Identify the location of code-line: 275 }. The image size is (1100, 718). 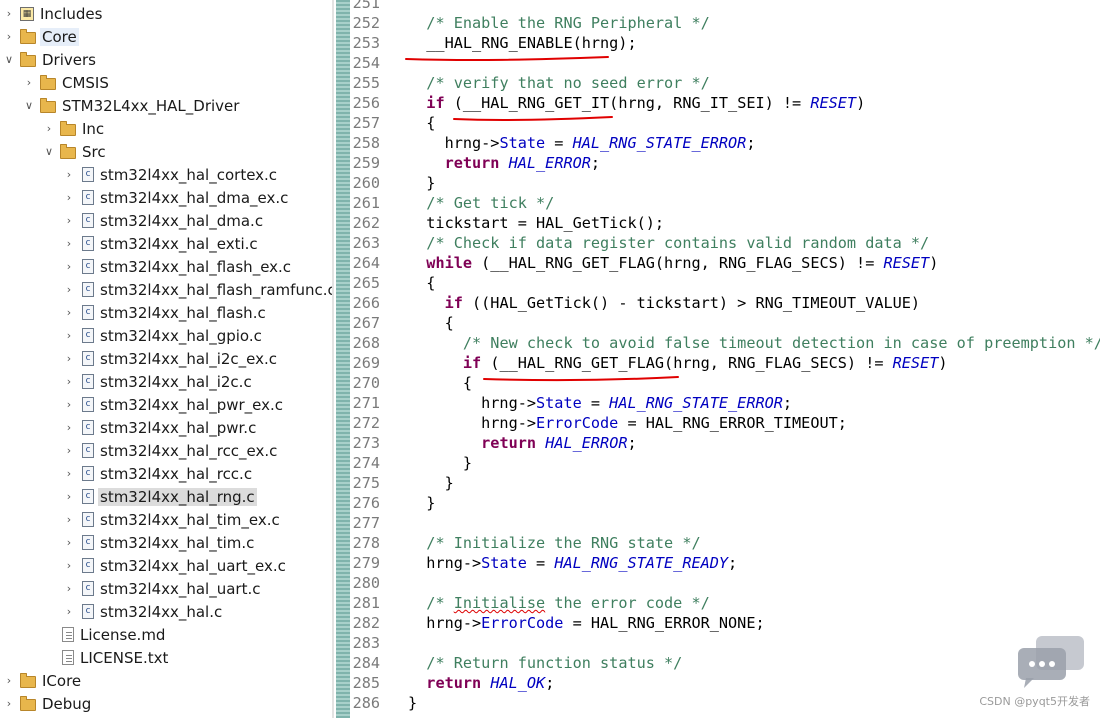
(402, 483).